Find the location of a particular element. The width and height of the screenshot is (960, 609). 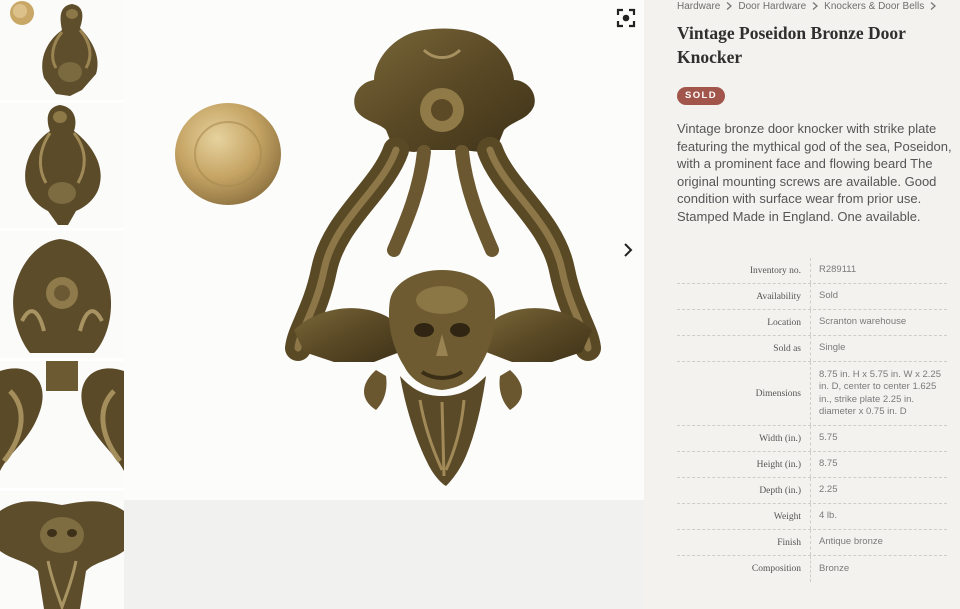

spec-value: Bronze is located at coordinates (834, 568).